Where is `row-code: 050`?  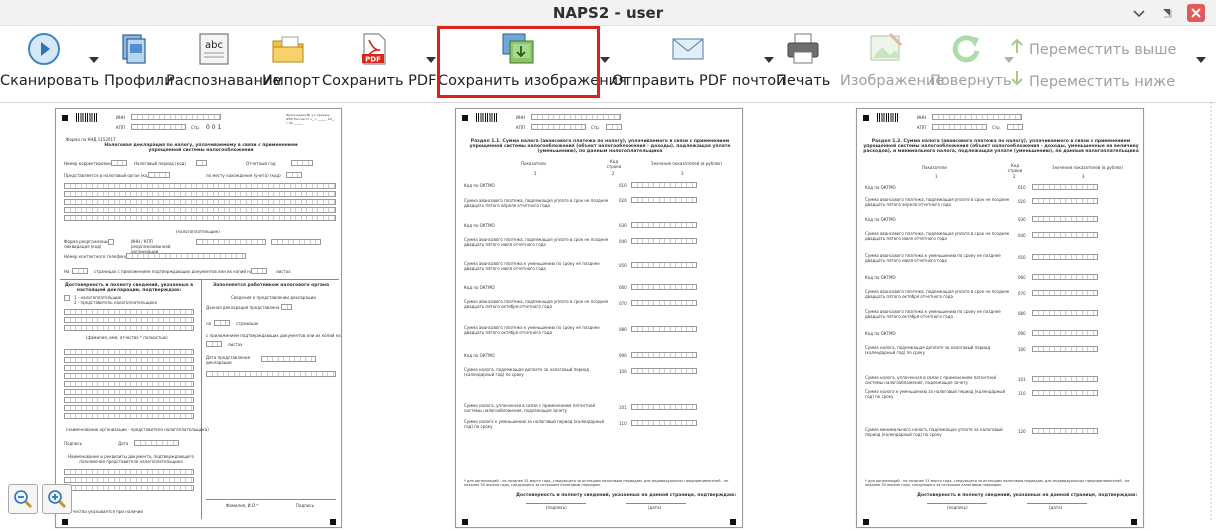
row-code: 050 is located at coordinates (1022, 257).